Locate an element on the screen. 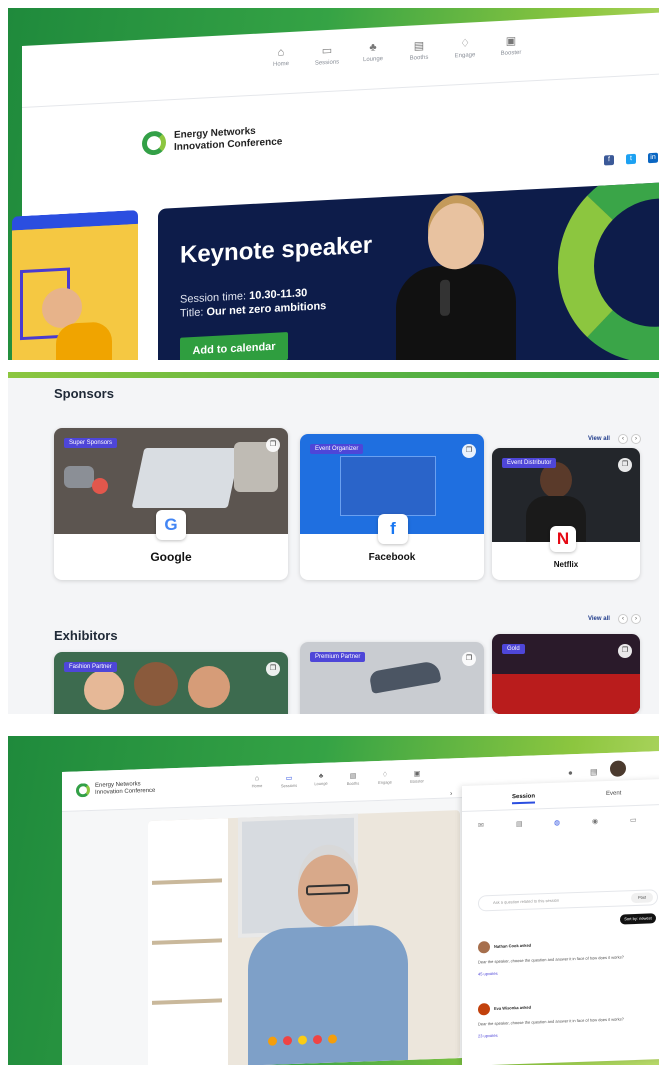 The height and width of the screenshot is (1065, 659). question-author: Eva Wisonka asked is located at coordinates (513, 1007).